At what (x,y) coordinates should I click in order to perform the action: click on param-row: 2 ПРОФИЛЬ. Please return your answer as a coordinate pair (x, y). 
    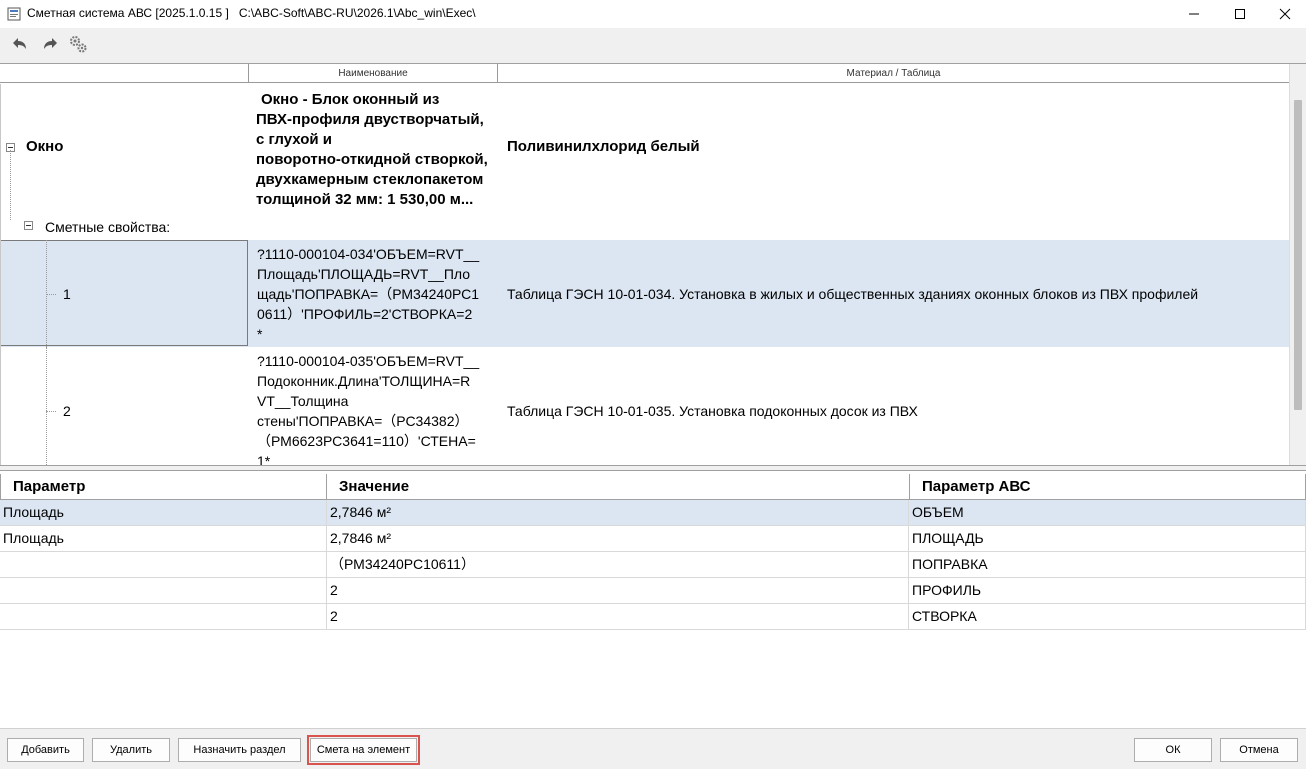
    Looking at the image, I should click on (653, 591).